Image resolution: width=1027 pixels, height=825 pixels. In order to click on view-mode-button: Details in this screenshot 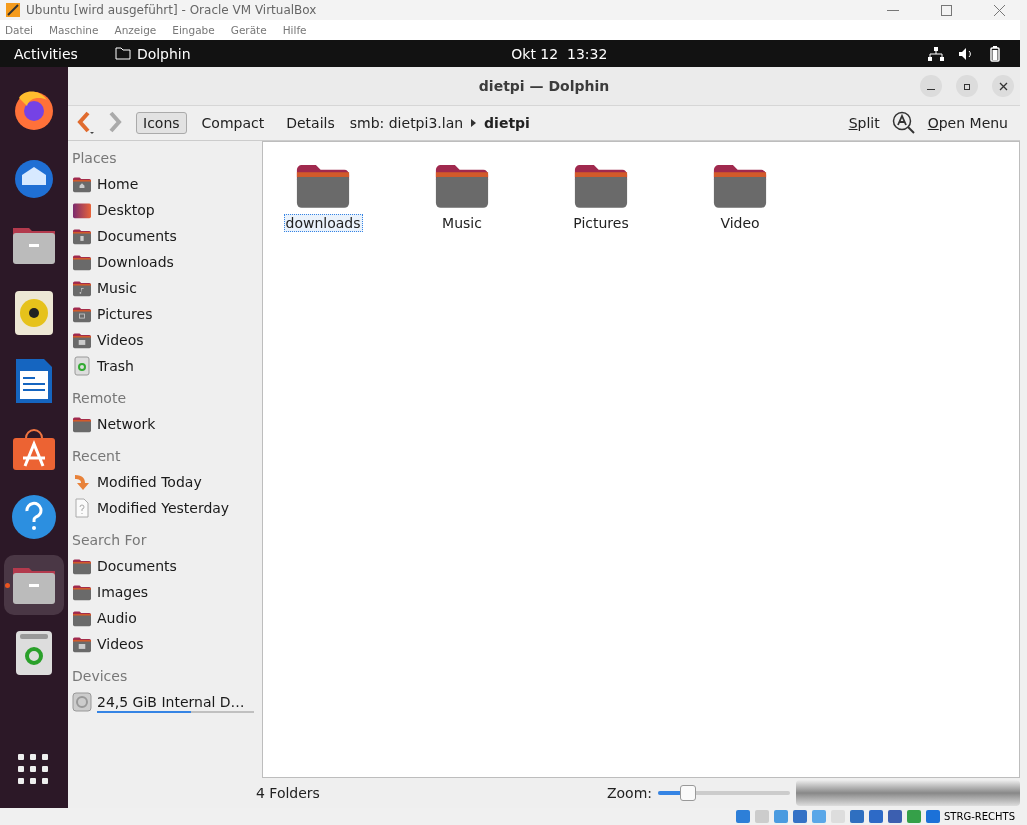, I will do `click(310, 123)`.